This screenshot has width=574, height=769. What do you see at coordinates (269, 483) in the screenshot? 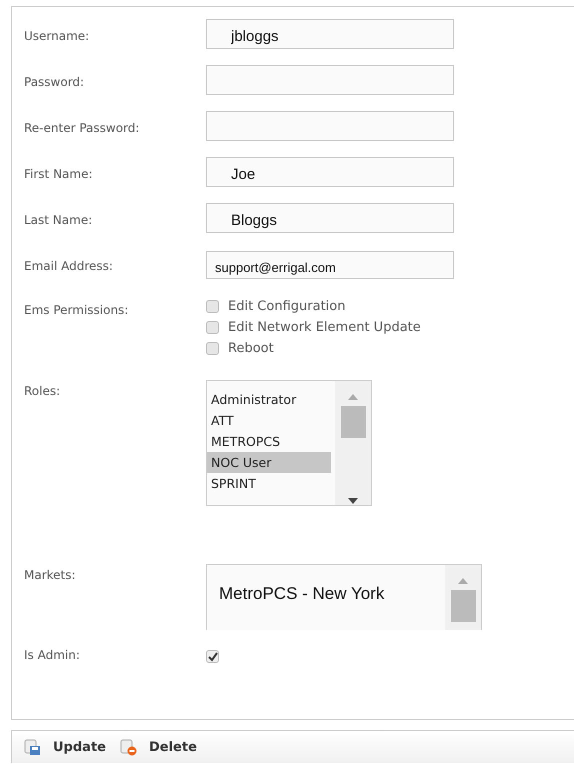
I see `list-option: SPRINT` at bounding box center [269, 483].